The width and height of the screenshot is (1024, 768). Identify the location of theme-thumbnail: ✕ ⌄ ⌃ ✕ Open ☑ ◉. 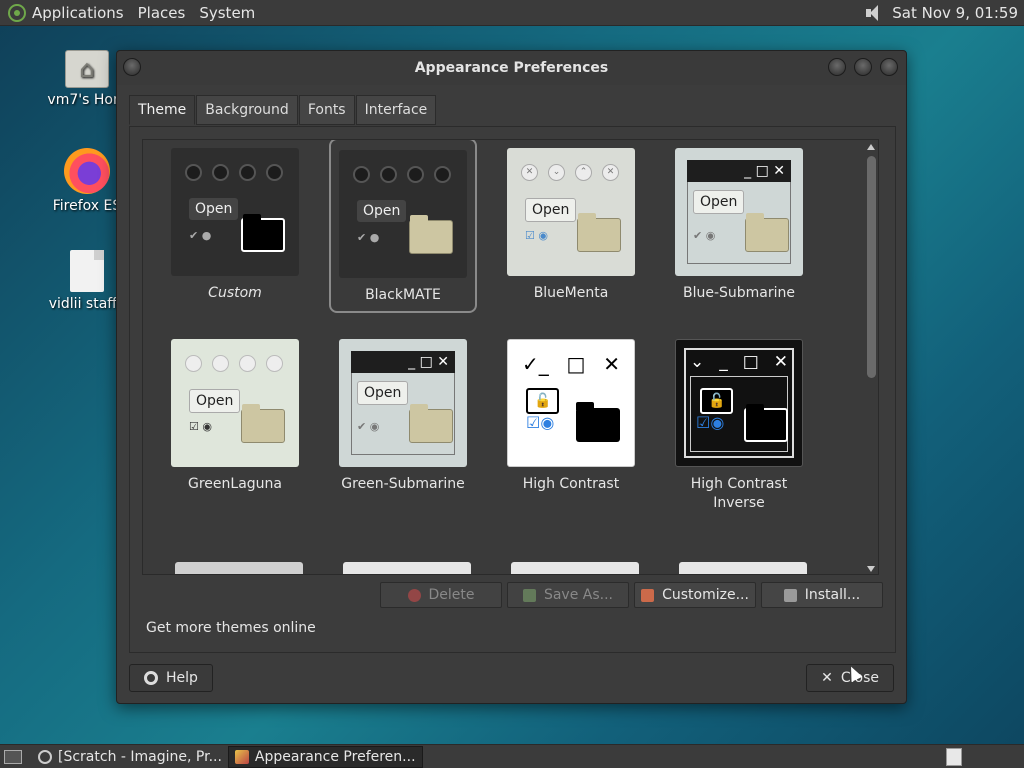
(571, 212).